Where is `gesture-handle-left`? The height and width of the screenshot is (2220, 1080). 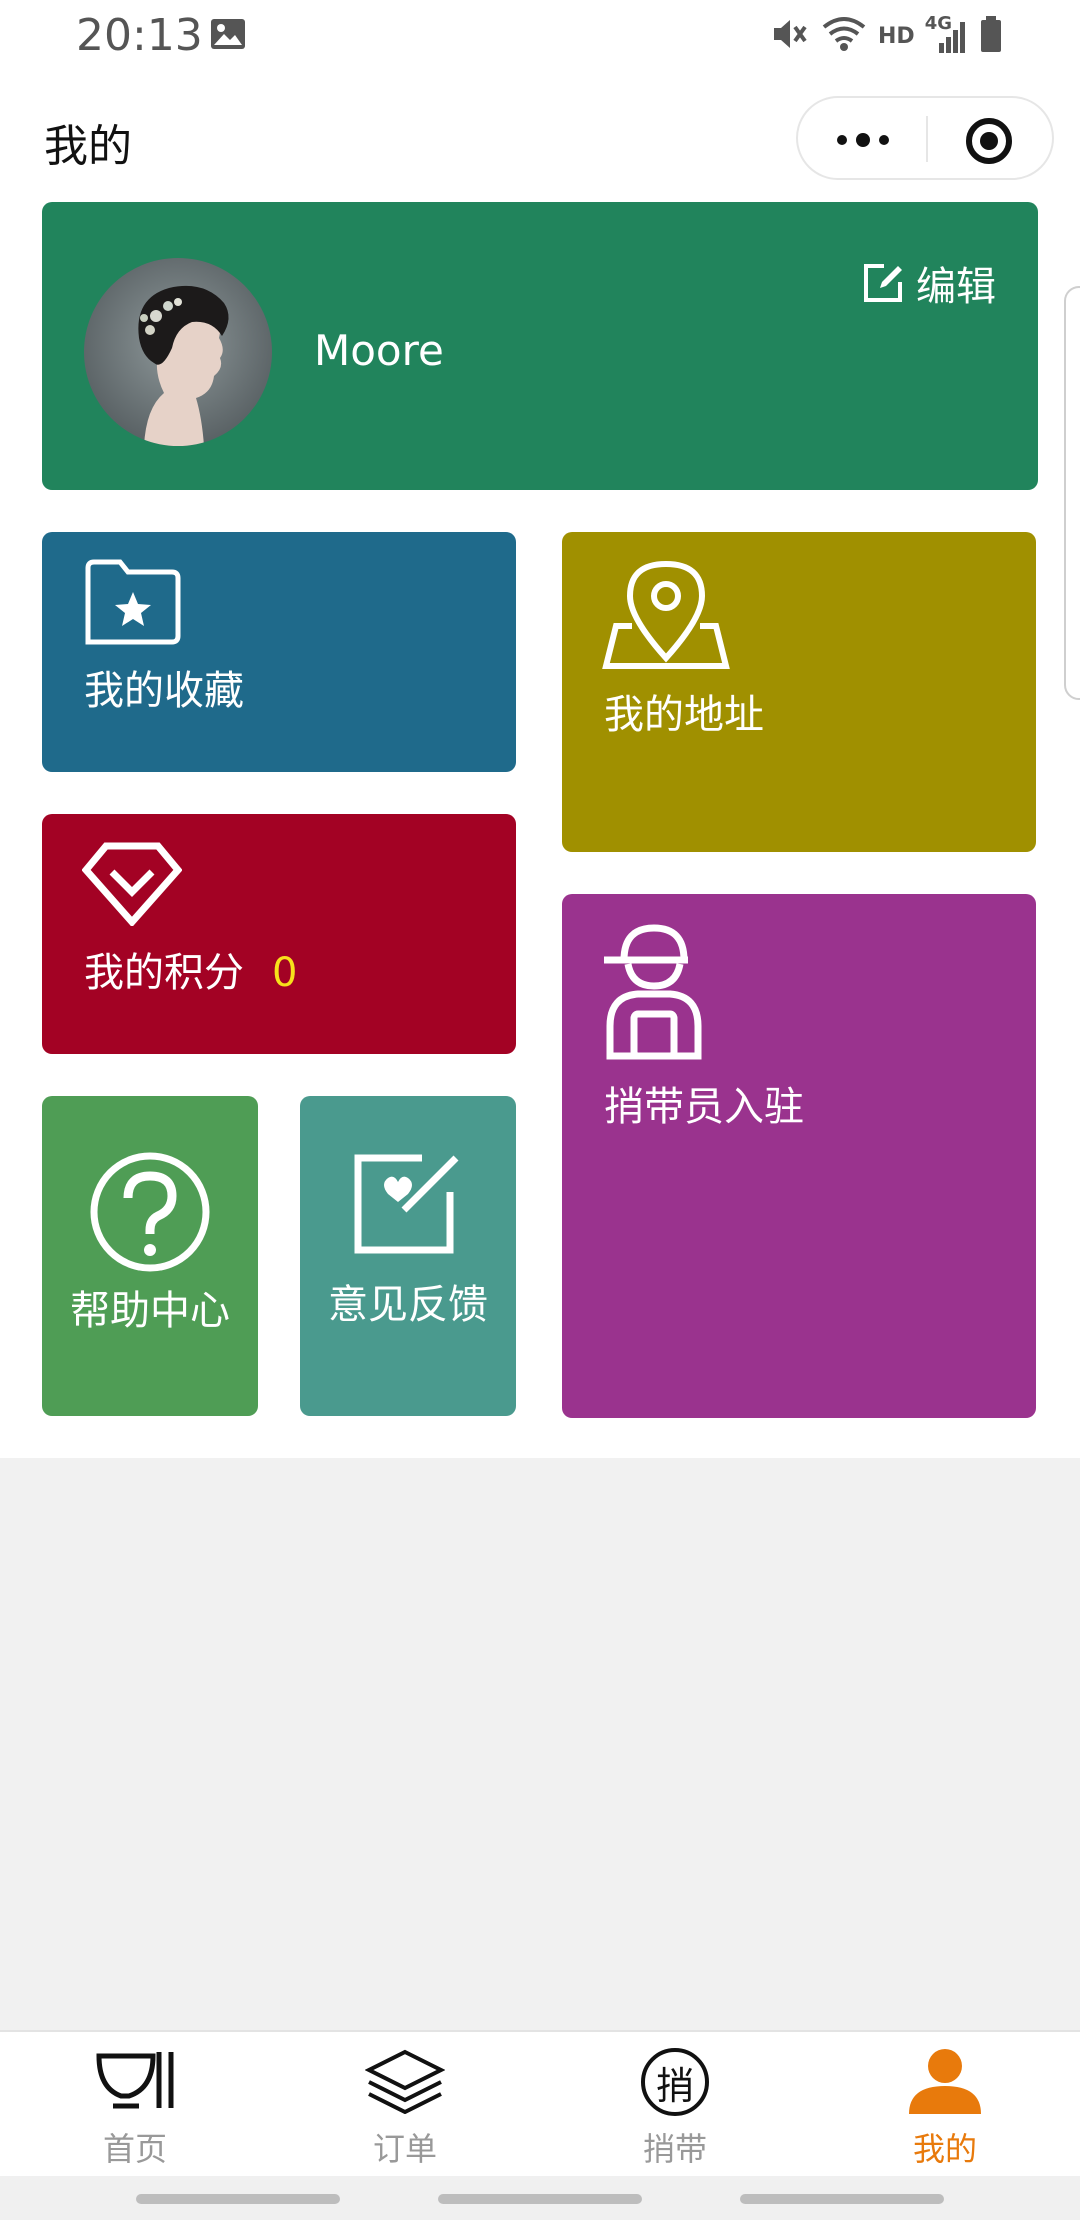 gesture-handle-left is located at coordinates (238, 2199).